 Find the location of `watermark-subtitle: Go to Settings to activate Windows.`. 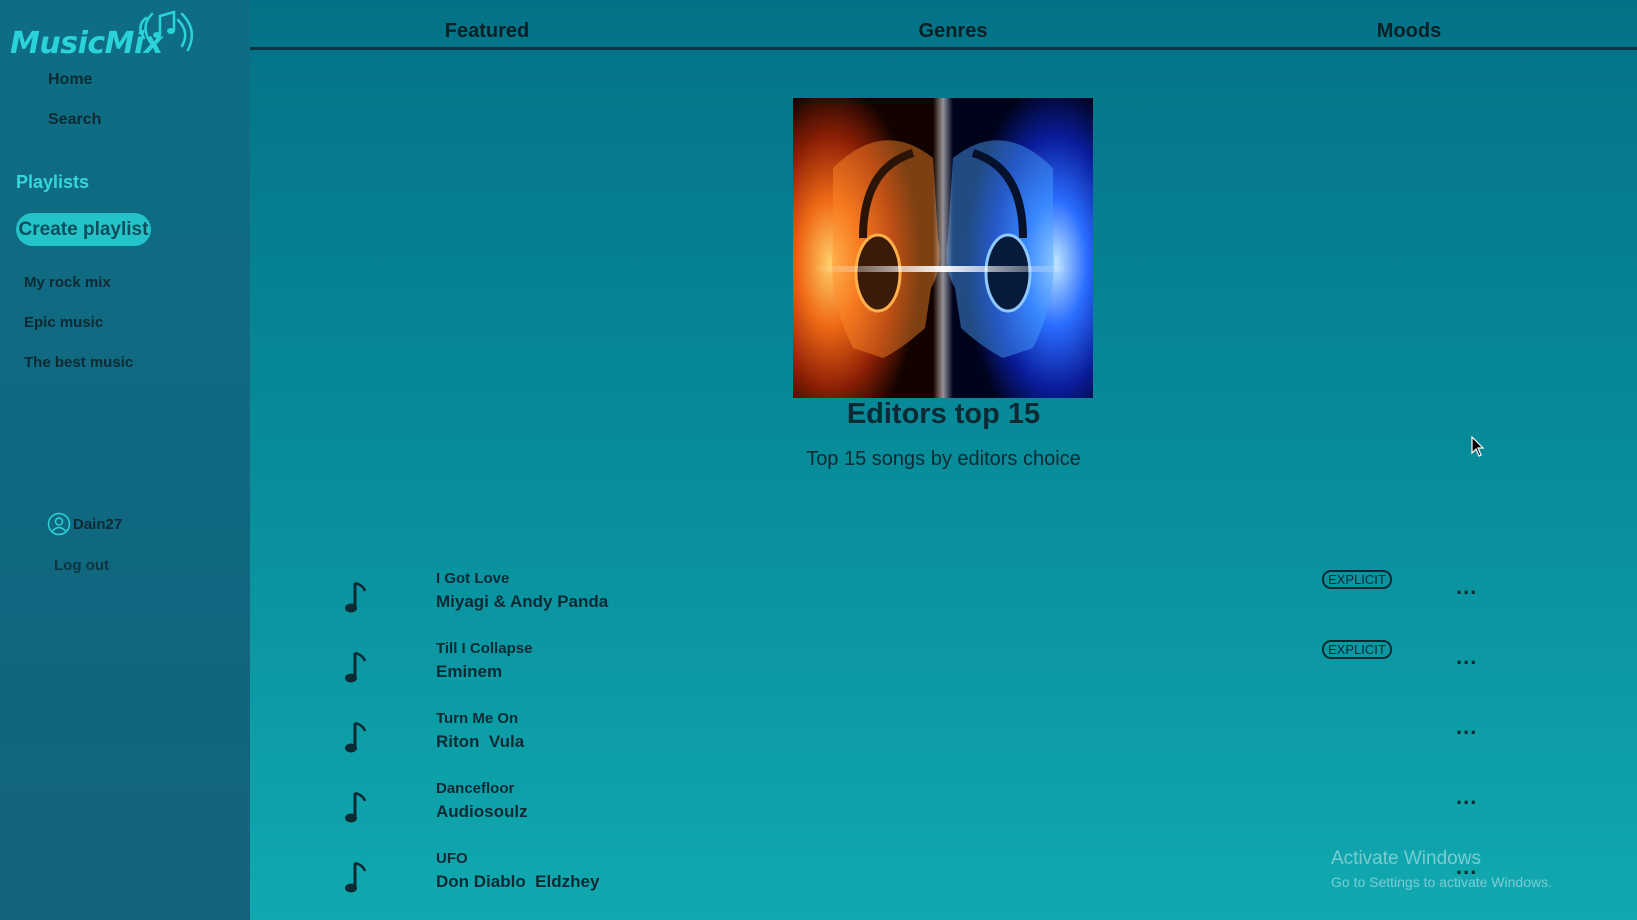

watermark-subtitle: Go to Settings to activate Windows. is located at coordinates (1441, 882).